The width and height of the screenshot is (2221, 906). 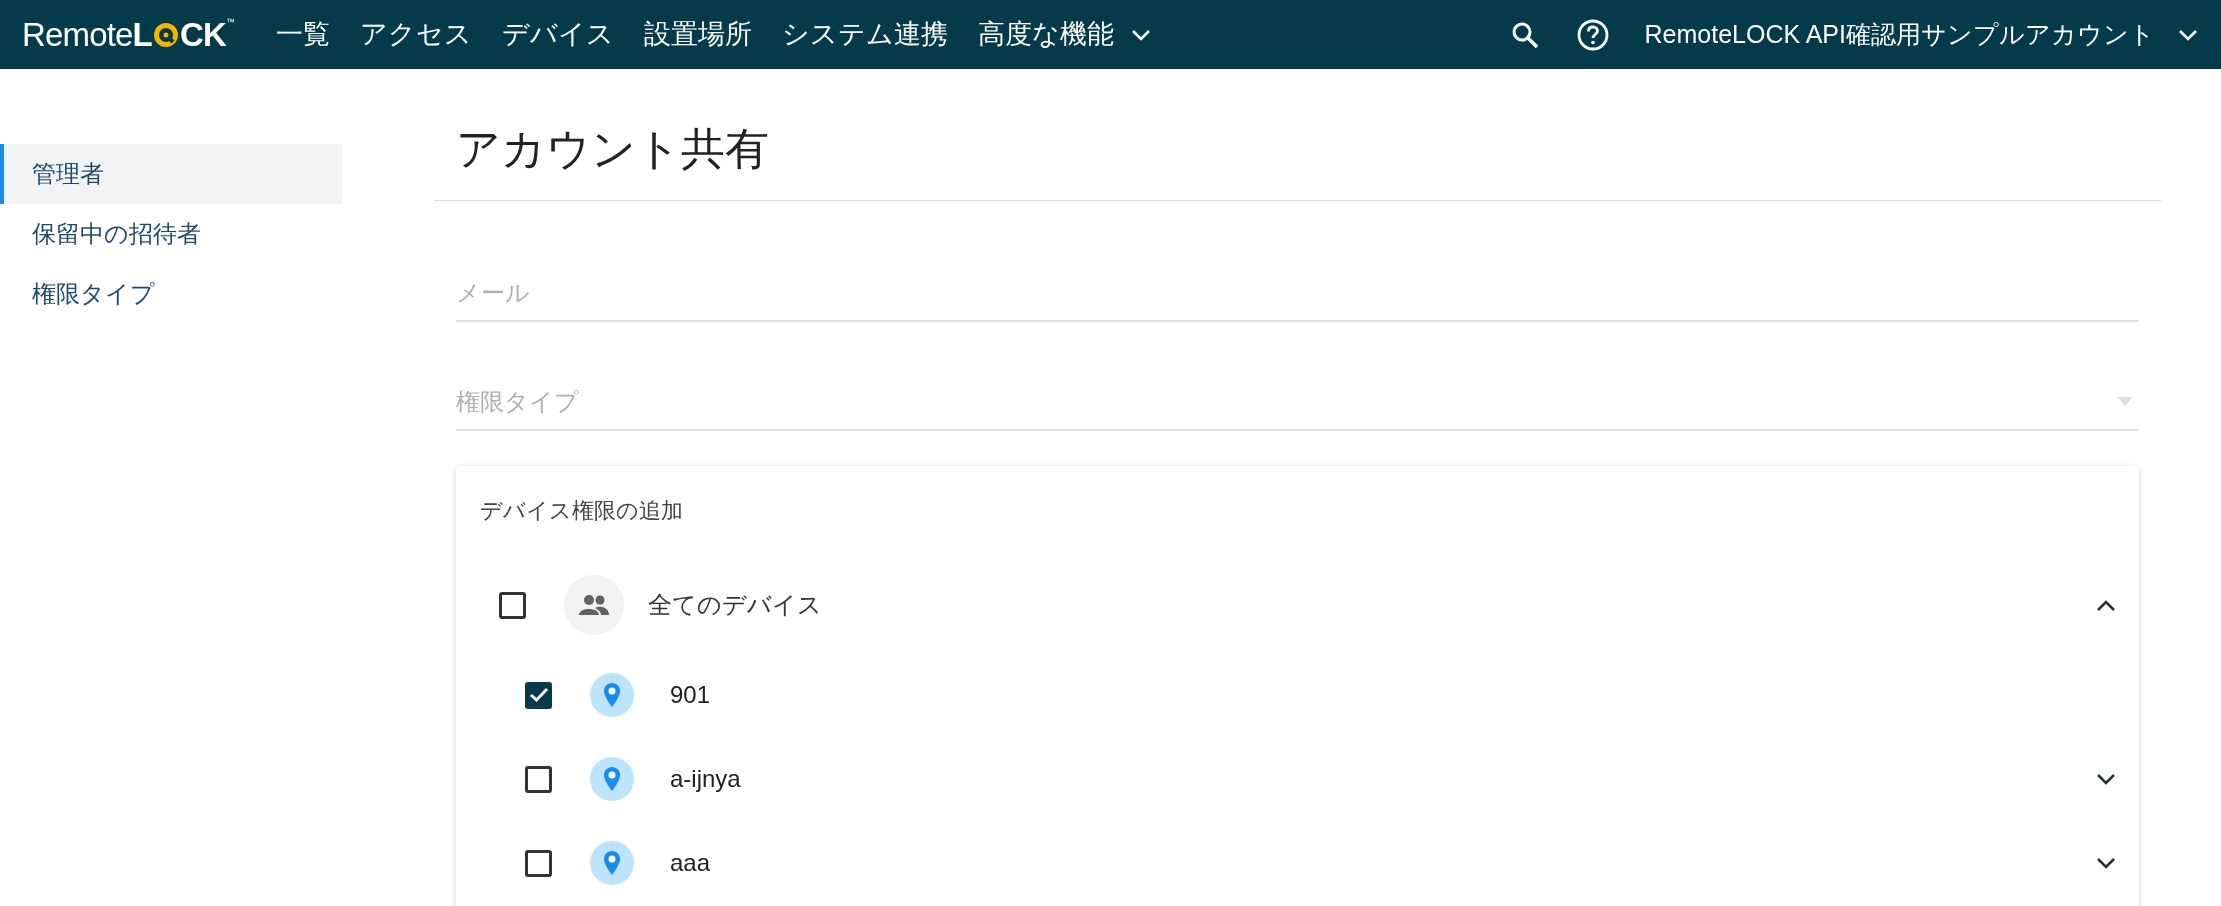 I want to click on card-heading: デバイス権限の追加, so click(x=581, y=511).